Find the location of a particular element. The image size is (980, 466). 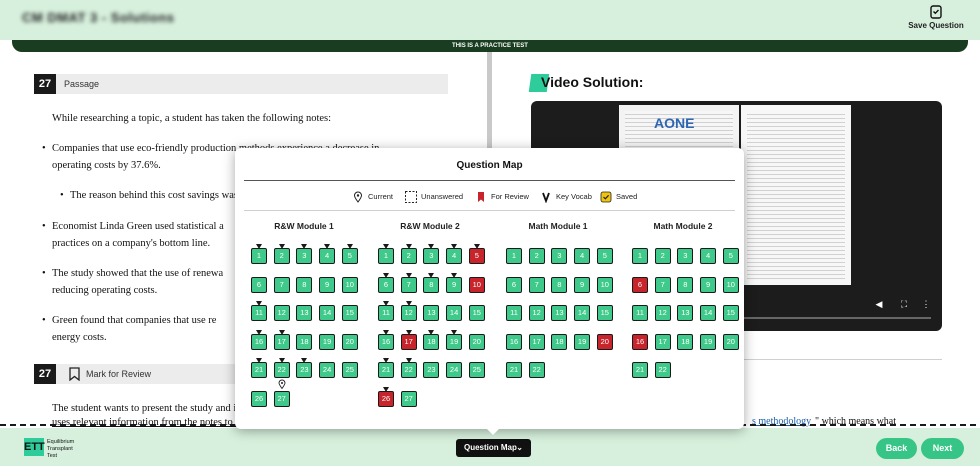

next-button: Next is located at coordinates (942, 448).